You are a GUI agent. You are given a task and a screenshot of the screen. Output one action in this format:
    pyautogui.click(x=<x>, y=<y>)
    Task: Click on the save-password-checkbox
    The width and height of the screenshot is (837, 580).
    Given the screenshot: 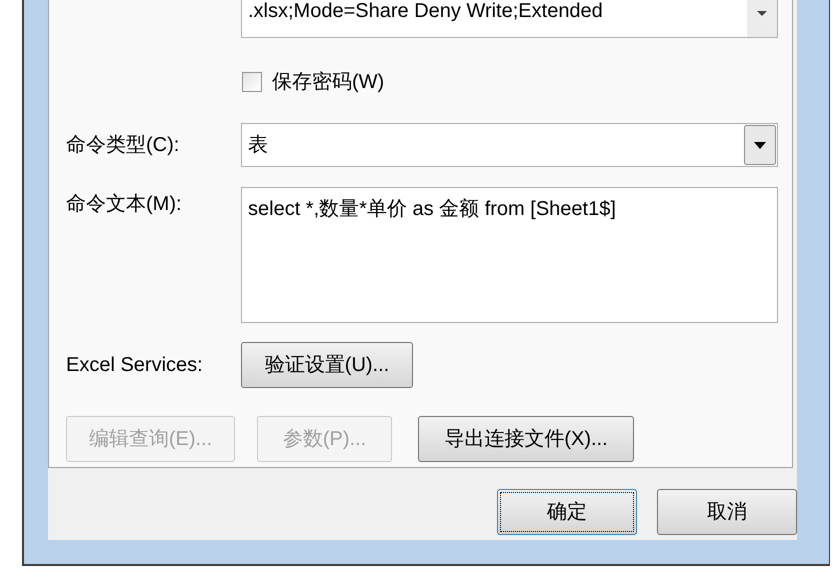 What is the action you would take?
    pyautogui.click(x=252, y=82)
    